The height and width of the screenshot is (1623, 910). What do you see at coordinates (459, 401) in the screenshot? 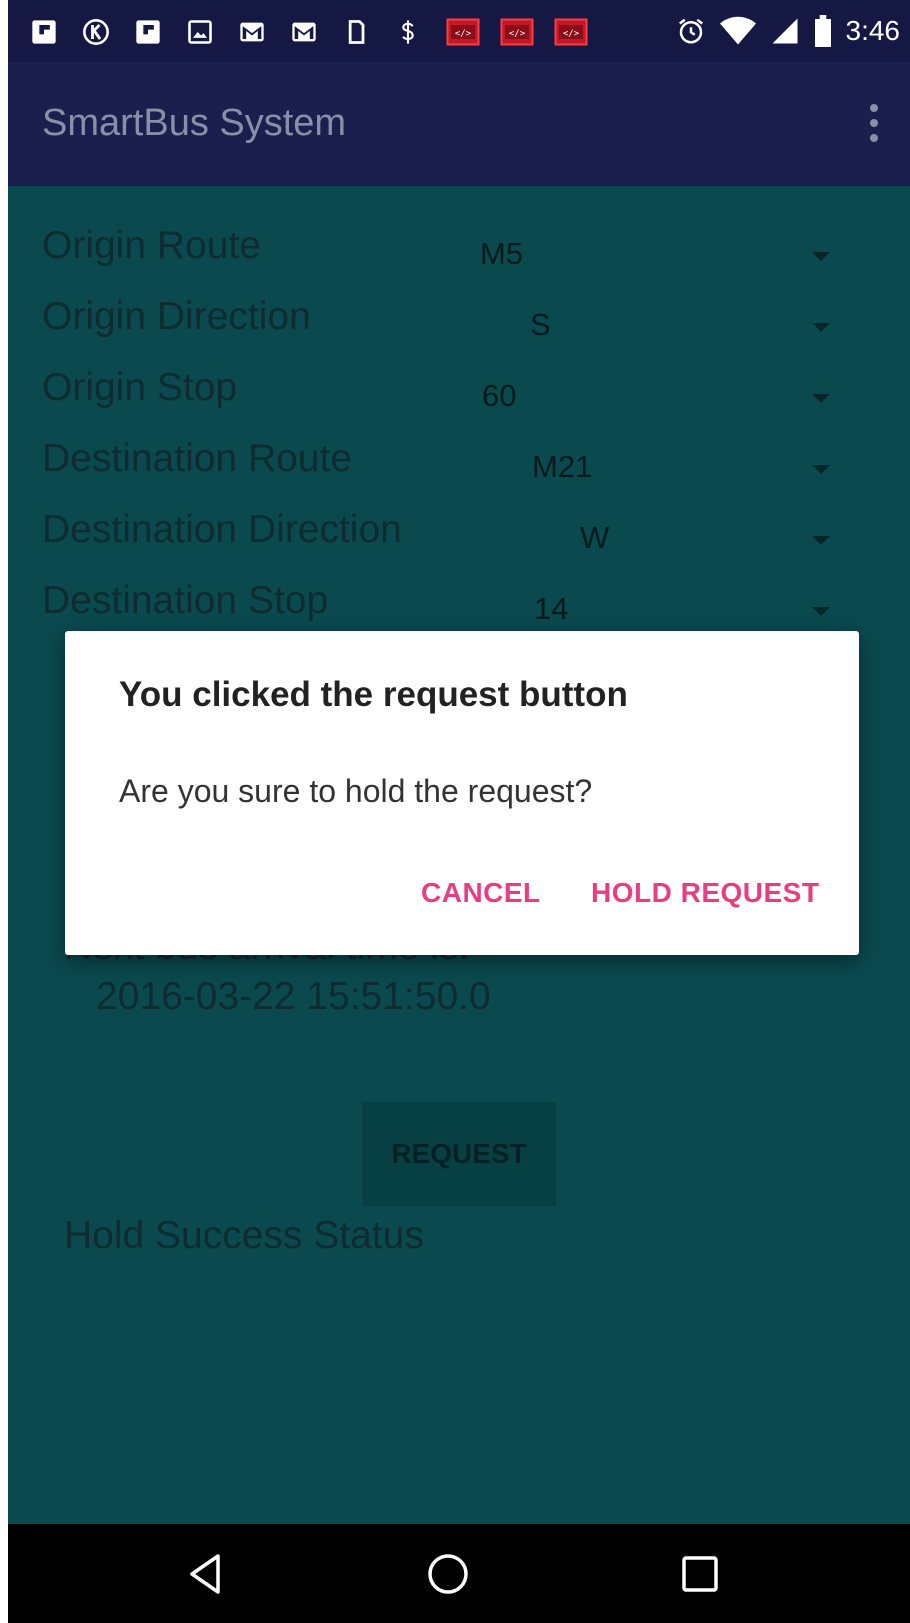
I see `origin-stop-row: Origin Stop 60` at bounding box center [459, 401].